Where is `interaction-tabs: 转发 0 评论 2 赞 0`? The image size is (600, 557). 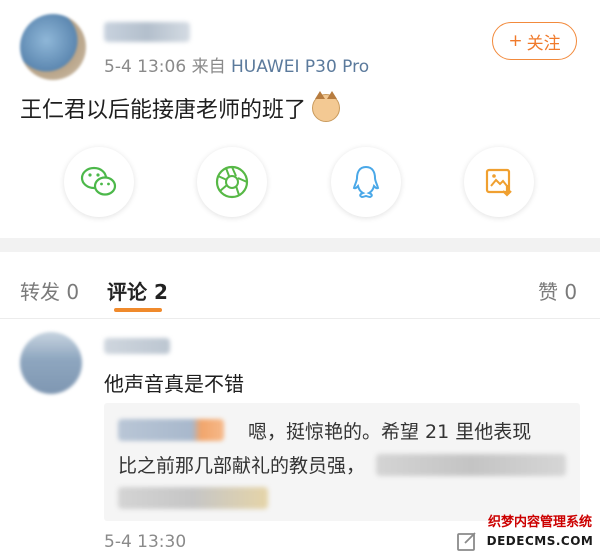
interaction-tabs: 转发 0 评论 2 赞 0 is located at coordinates (300, 285).